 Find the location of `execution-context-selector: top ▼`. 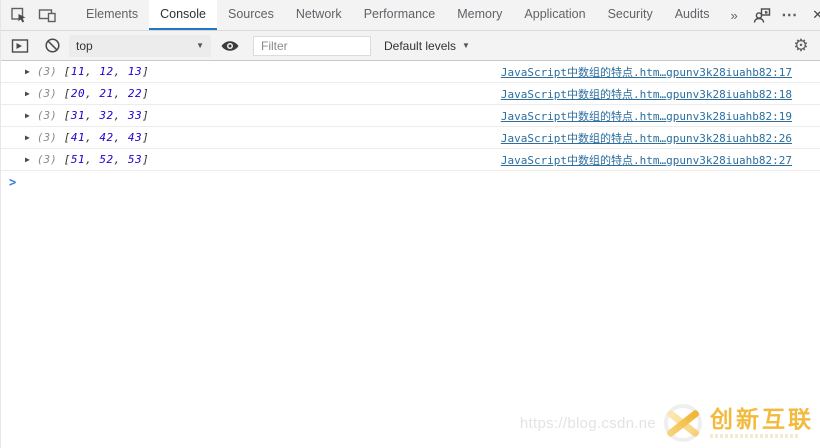

execution-context-selector: top ▼ is located at coordinates (140, 45).